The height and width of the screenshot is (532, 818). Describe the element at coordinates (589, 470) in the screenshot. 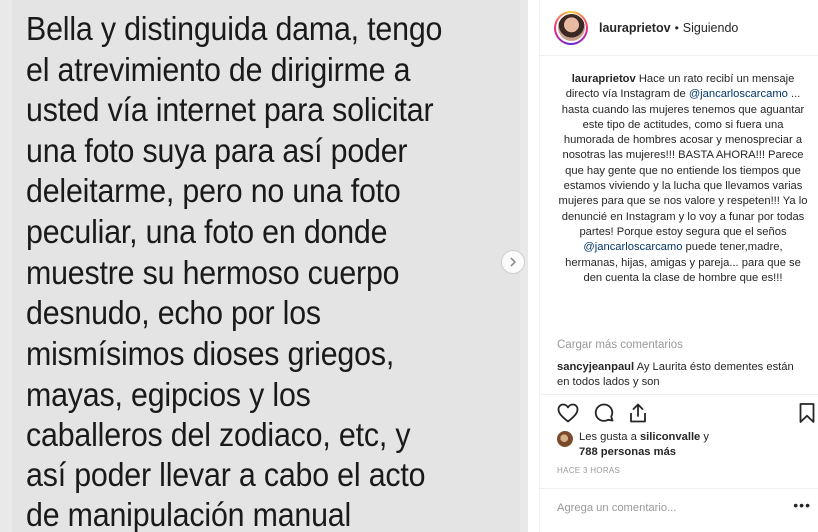

I see `post-timestamp: HACE 3 HORAS` at that location.